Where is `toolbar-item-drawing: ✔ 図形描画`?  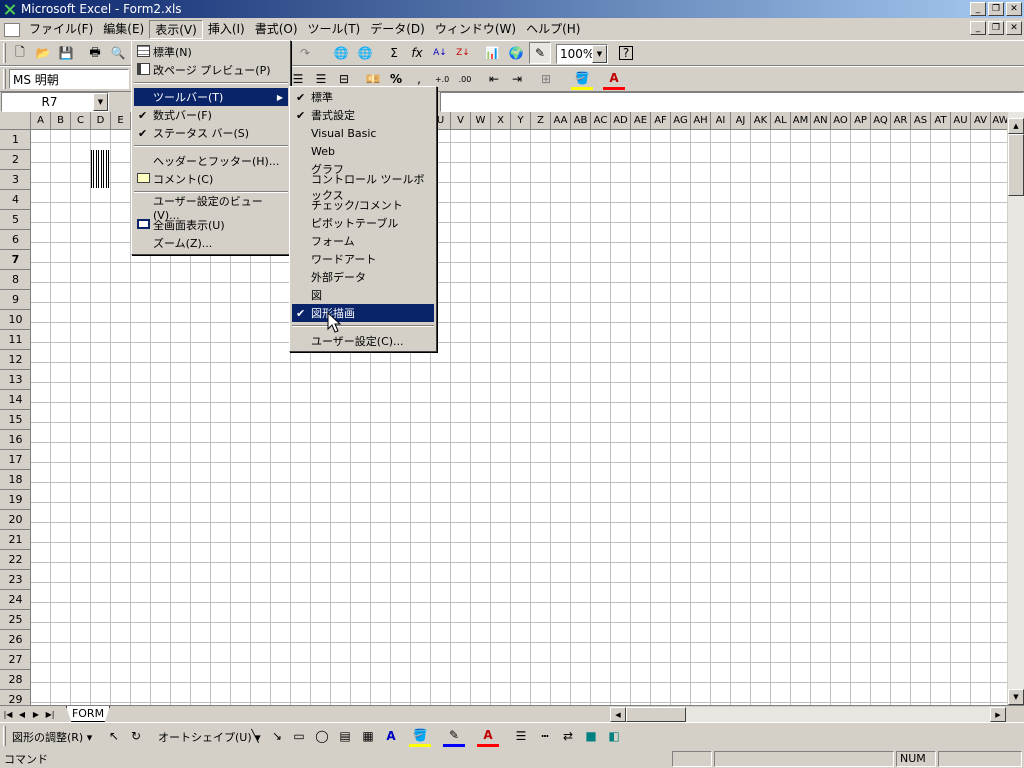 toolbar-item-drawing: ✔ 図形描画 is located at coordinates (363, 313).